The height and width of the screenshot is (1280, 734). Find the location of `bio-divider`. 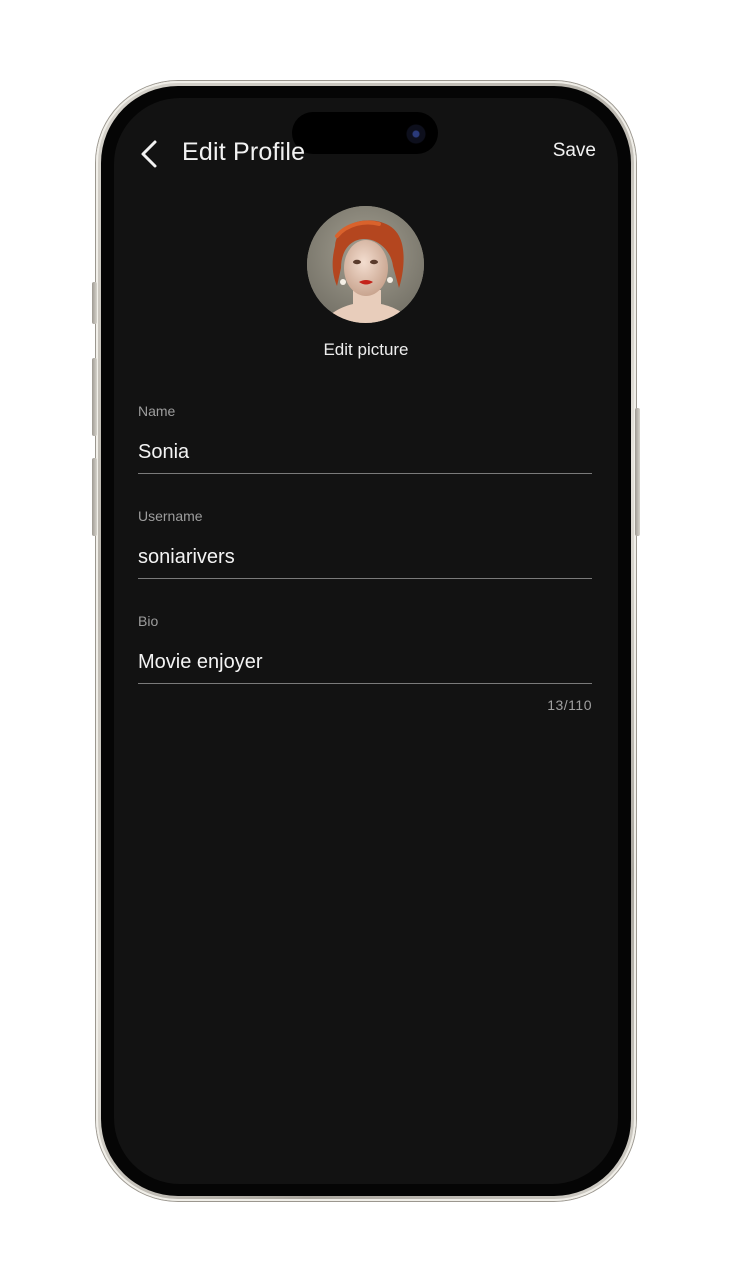

bio-divider is located at coordinates (365, 683).